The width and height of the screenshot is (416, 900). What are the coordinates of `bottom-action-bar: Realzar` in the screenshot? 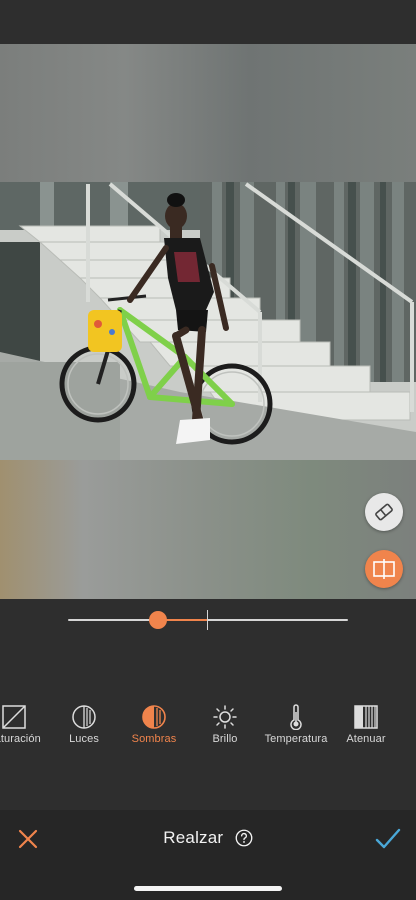 It's located at (208, 855).